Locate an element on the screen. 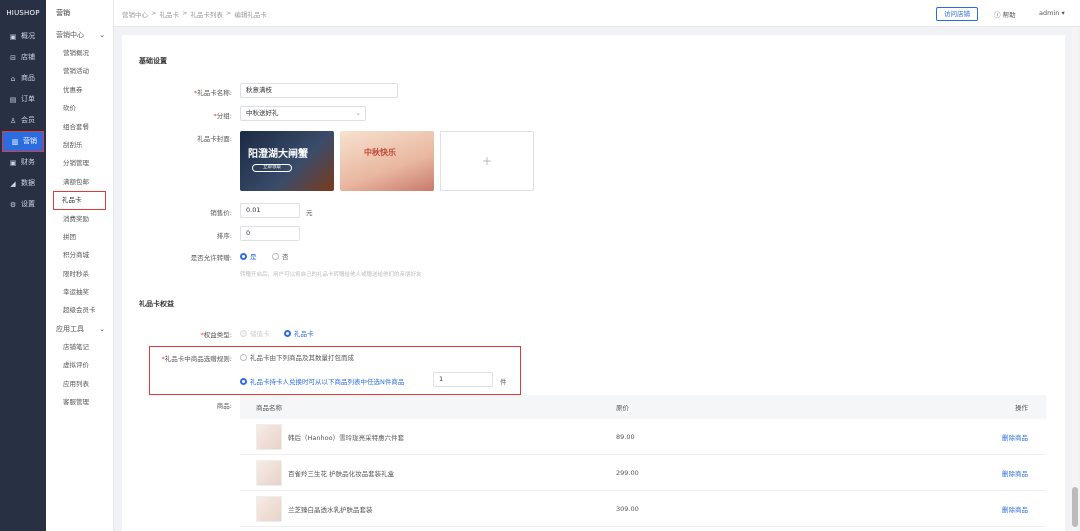 This screenshot has height=531, width=1080. cover-label: 礼品卡封面: is located at coordinates (214, 139).